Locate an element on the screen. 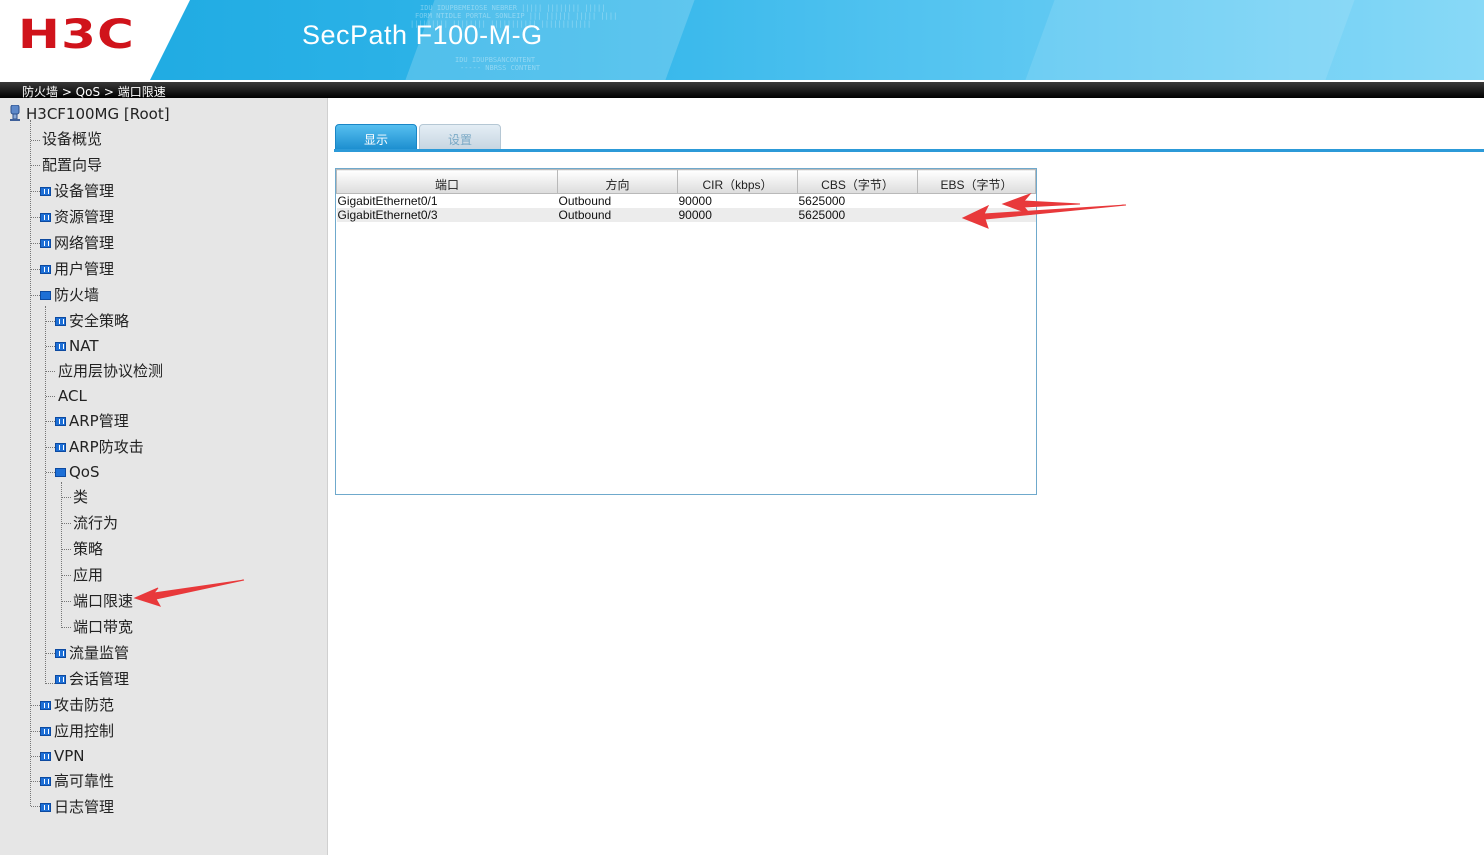 This screenshot has height=855, width=1484. sidebar-item-label: 防火墙 is located at coordinates (77, 295).